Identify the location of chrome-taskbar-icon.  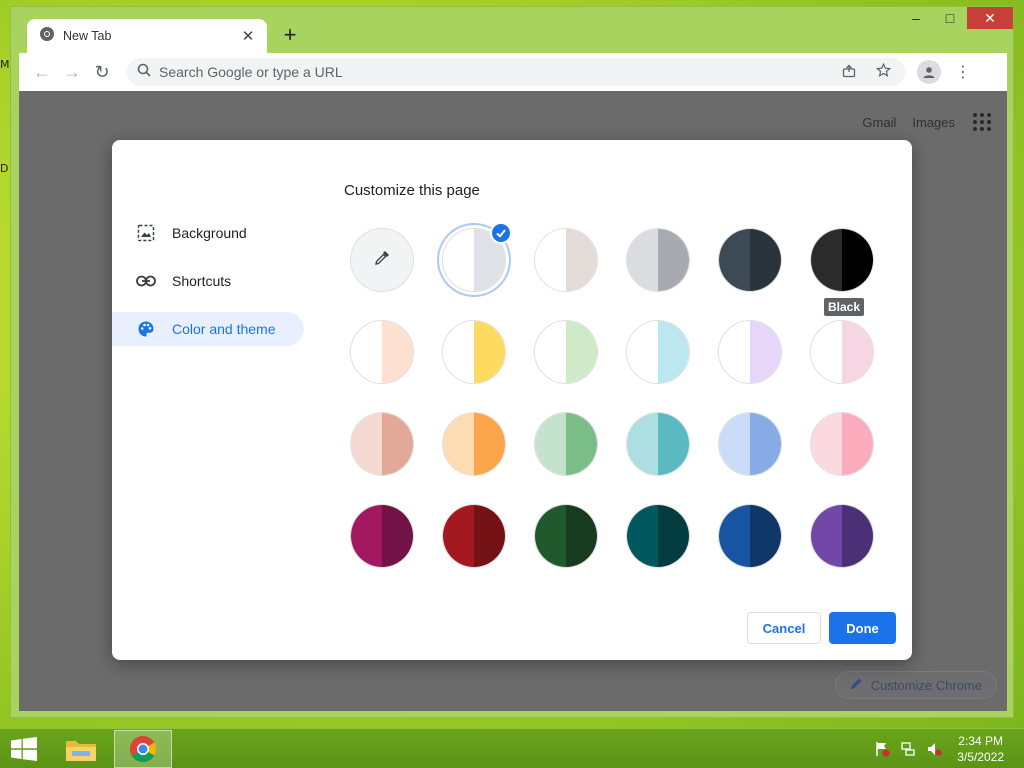
(143, 749).